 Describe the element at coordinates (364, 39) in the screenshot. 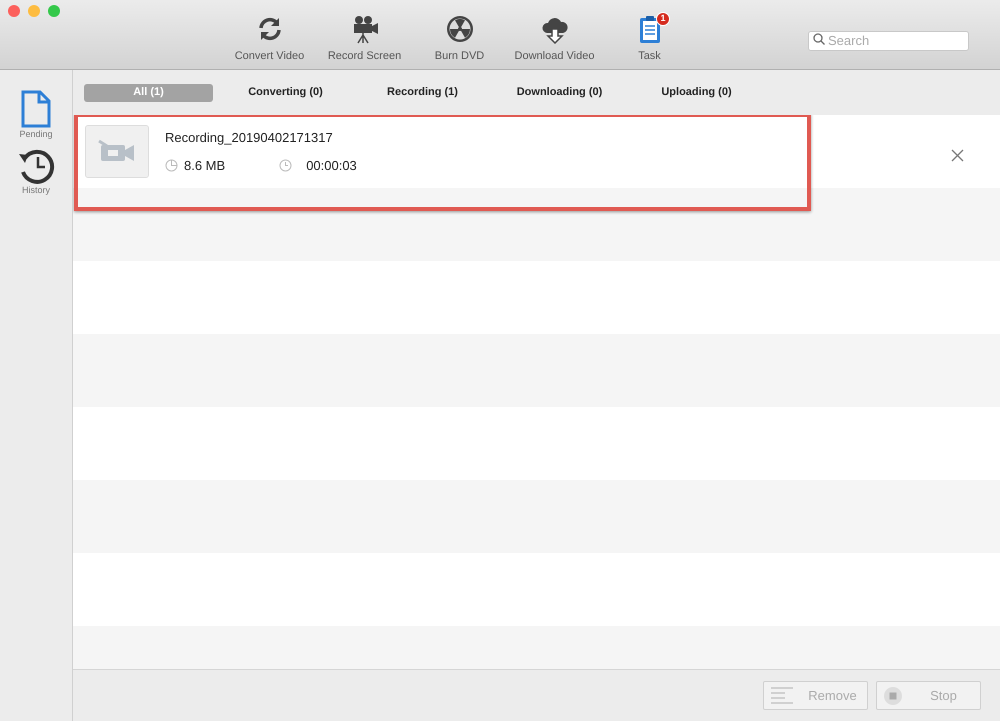

I see `record-tool-button: Record Screen` at that location.